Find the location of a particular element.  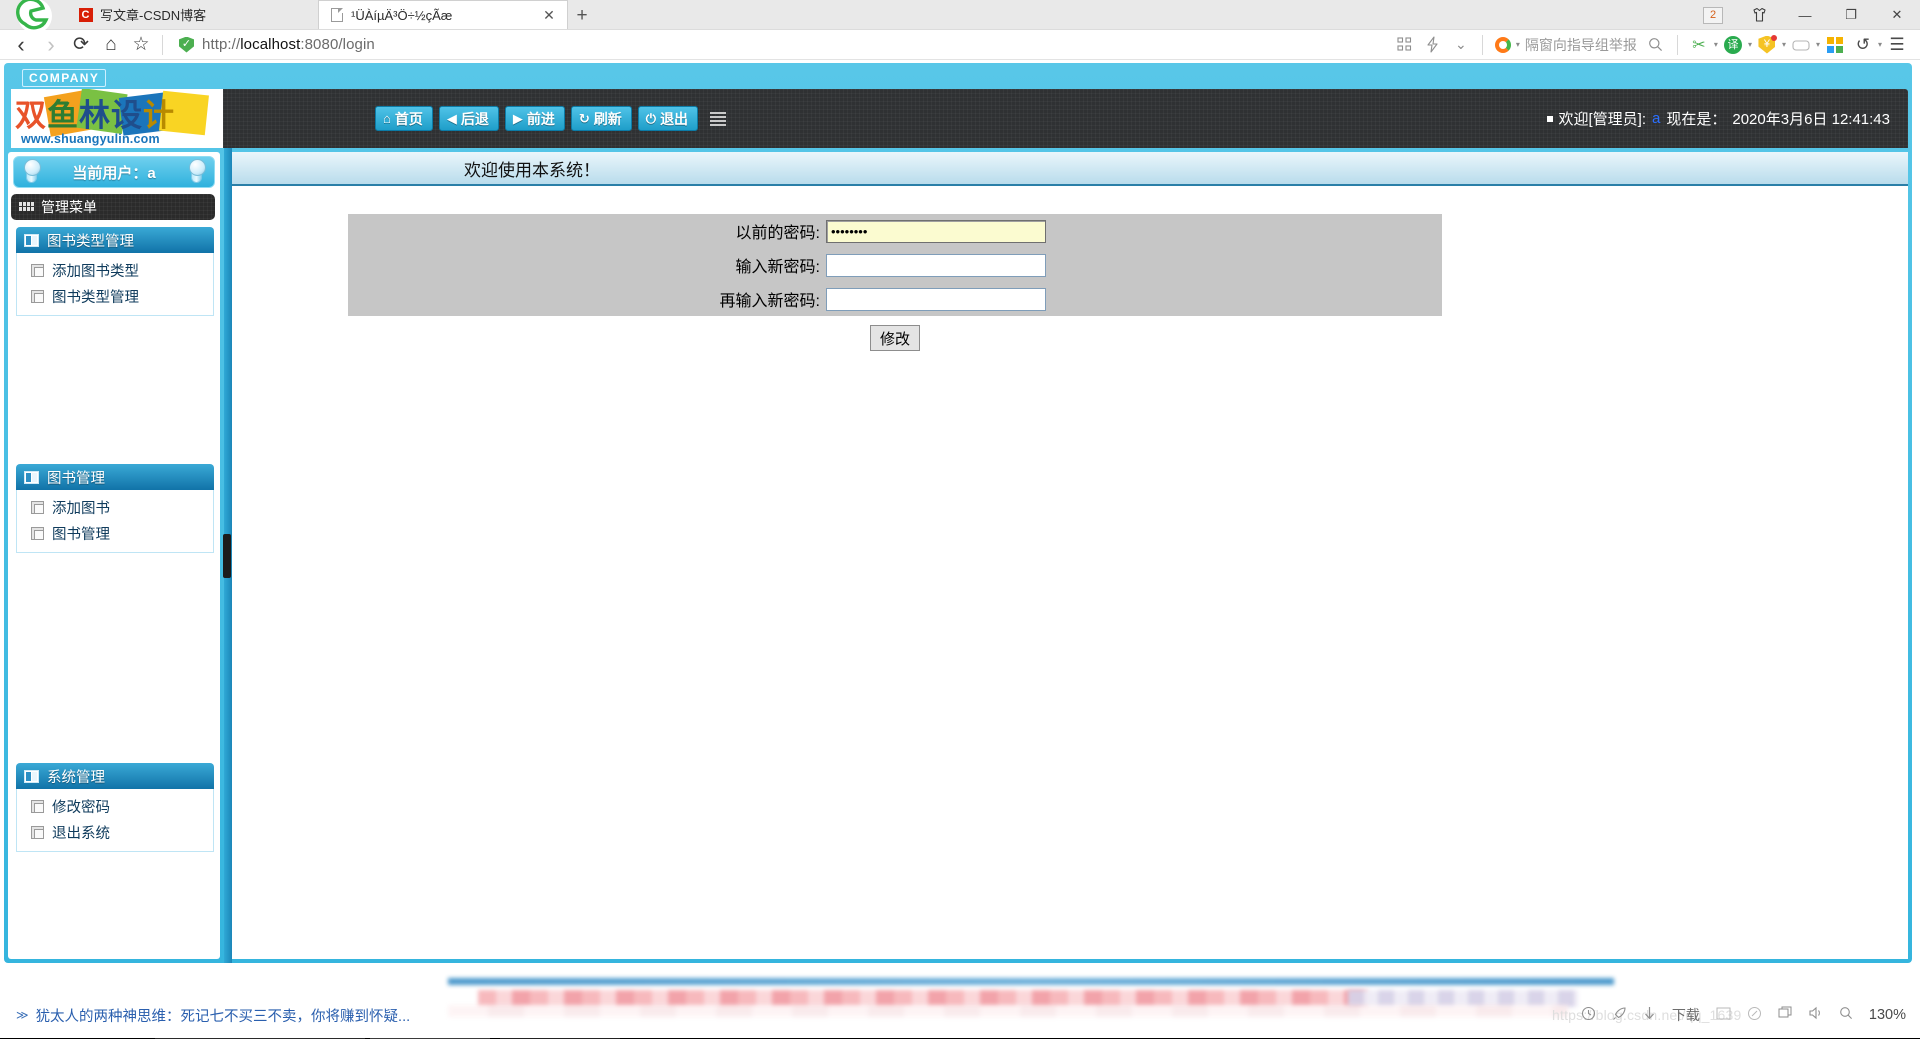

close-window-button: ✕ is located at coordinates (1897, 15).